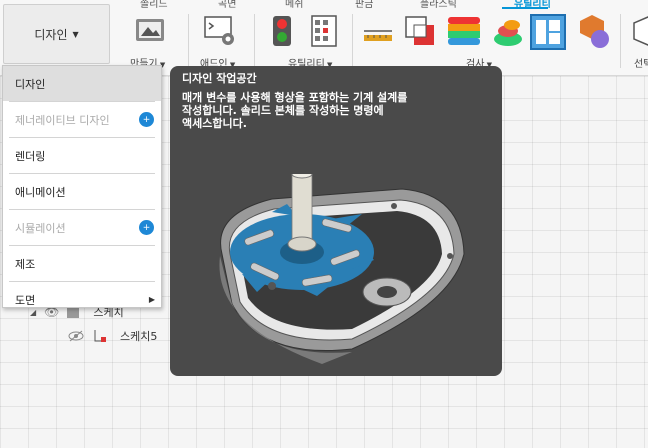 The height and width of the screenshot is (448, 648). What do you see at coordinates (75, 34) in the screenshot?
I see `caret-down-icon: ▼` at bounding box center [75, 34].